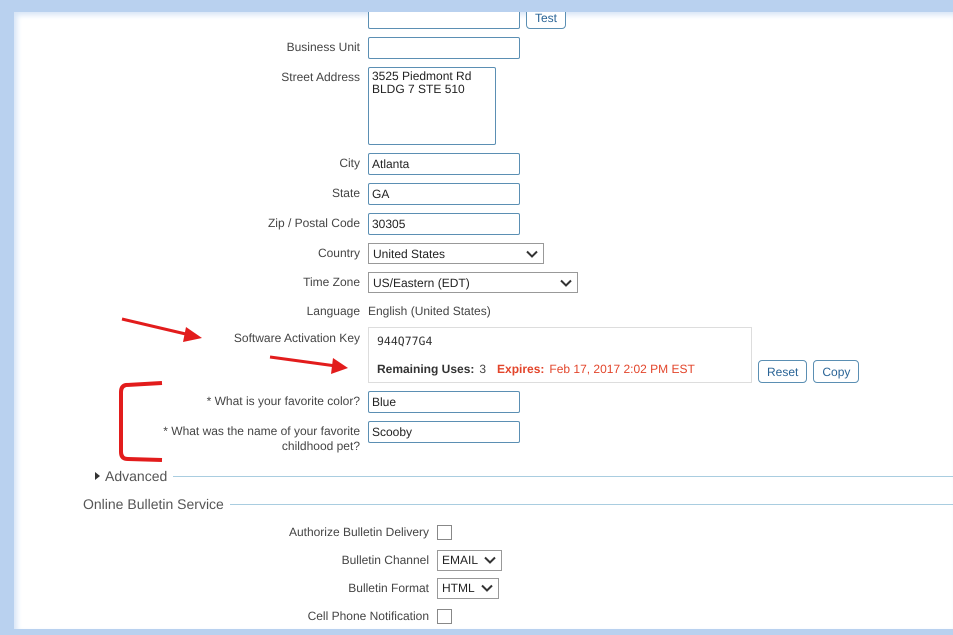 Image resolution: width=953 pixels, height=635 pixels. What do you see at coordinates (349, 163) in the screenshot?
I see `field-label: City` at bounding box center [349, 163].